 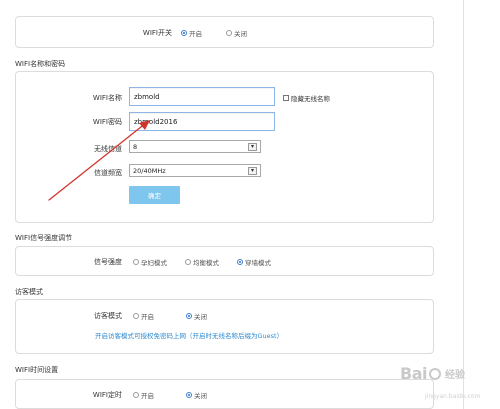 I want to click on watermark-brand2: 经验, so click(x=454, y=375).